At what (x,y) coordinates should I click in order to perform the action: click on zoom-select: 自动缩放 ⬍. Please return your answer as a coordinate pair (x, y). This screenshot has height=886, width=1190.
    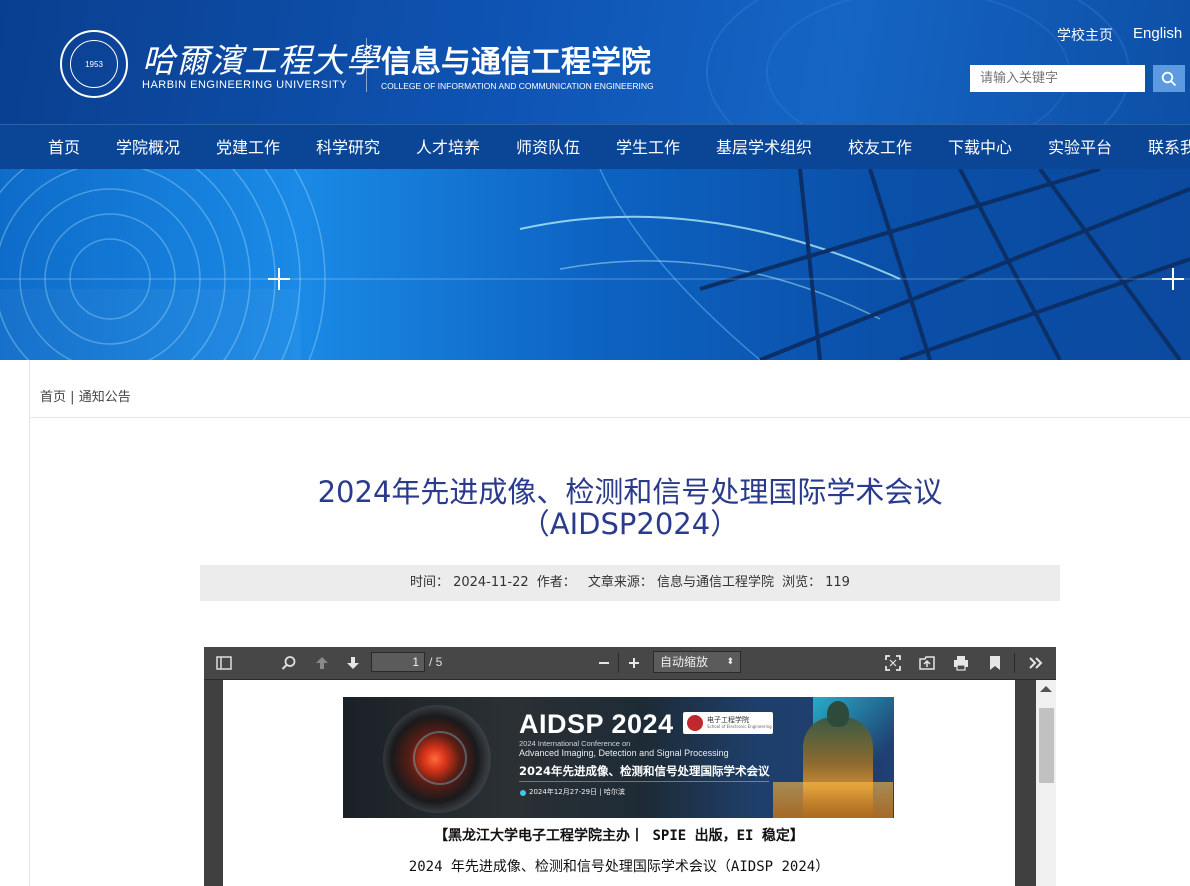
    Looking at the image, I should click on (697, 662).